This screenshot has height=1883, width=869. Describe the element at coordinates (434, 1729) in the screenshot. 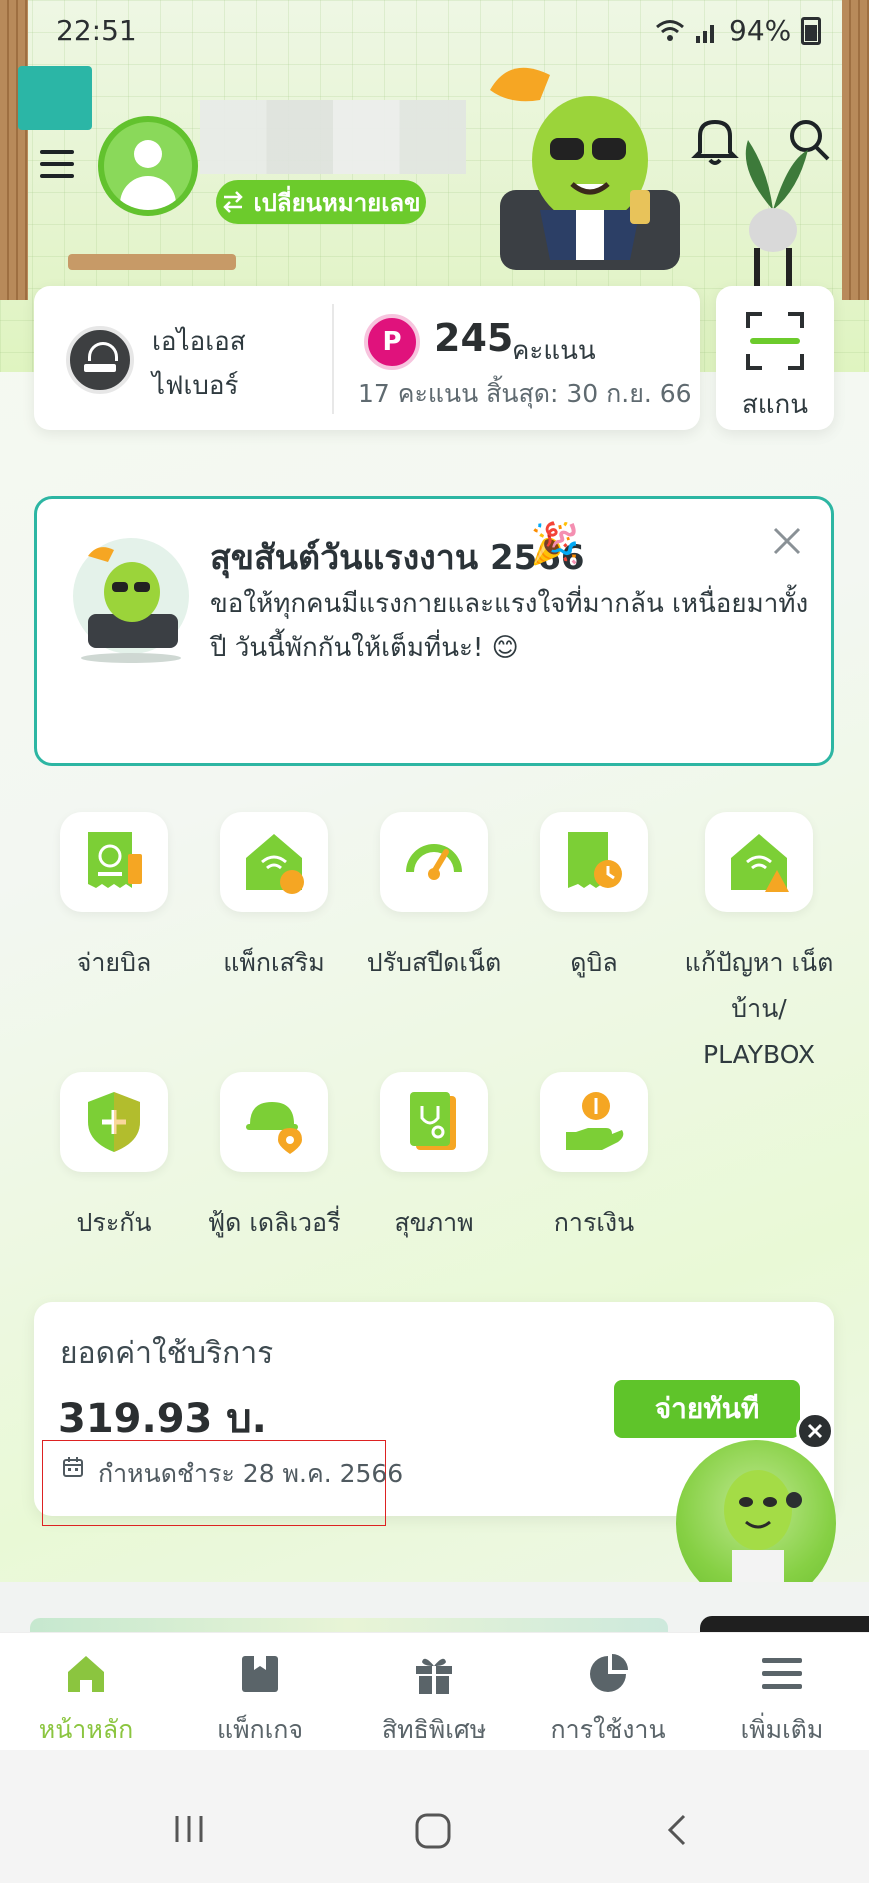

I see `nav-label: สิทธิพิเศษ` at that location.